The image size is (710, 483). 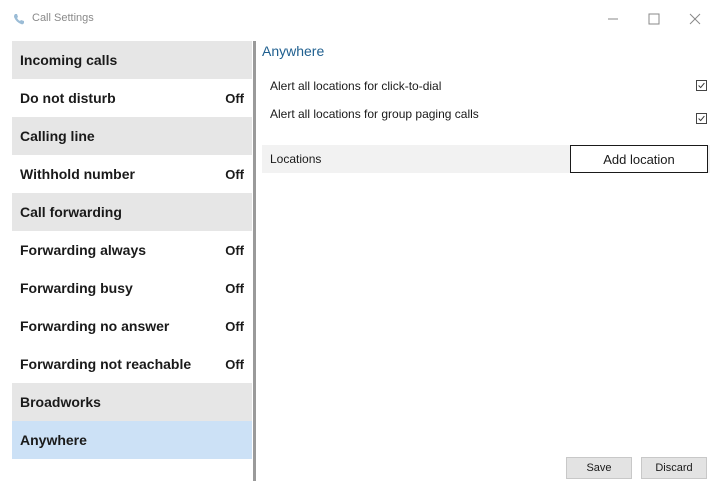 What do you see at coordinates (355, 19) in the screenshot?
I see `title-bar: Call Settings` at bounding box center [355, 19].